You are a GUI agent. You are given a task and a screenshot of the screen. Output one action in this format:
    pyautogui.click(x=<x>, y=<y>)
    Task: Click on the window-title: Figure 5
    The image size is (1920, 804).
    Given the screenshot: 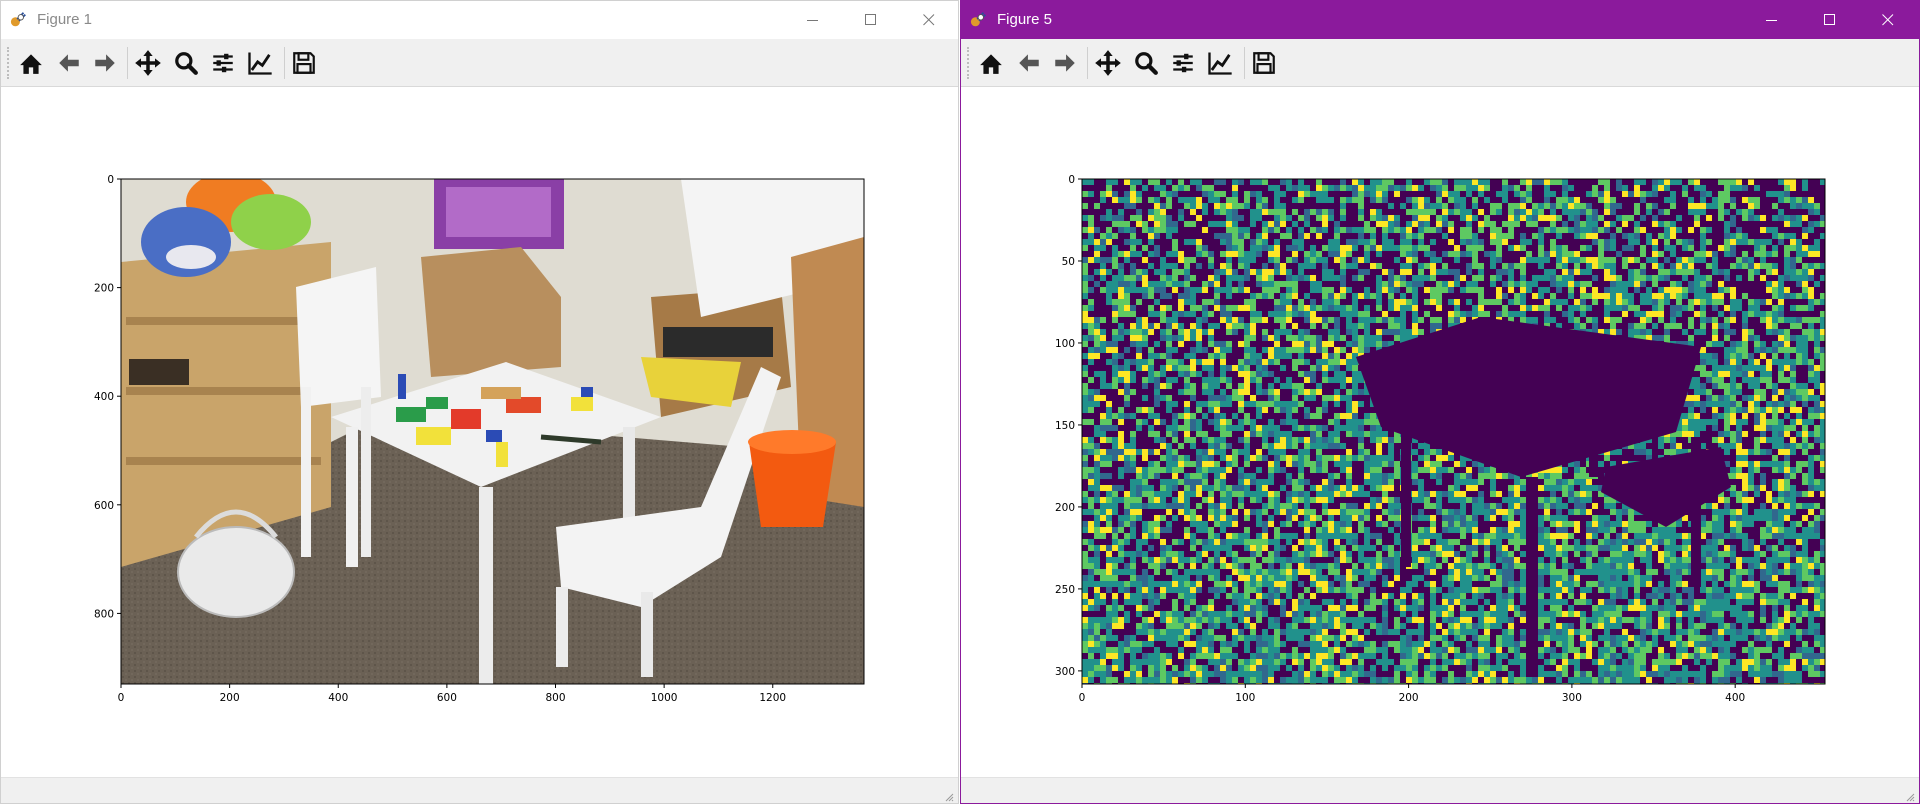 What is the action you would take?
    pyautogui.click(x=1025, y=19)
    